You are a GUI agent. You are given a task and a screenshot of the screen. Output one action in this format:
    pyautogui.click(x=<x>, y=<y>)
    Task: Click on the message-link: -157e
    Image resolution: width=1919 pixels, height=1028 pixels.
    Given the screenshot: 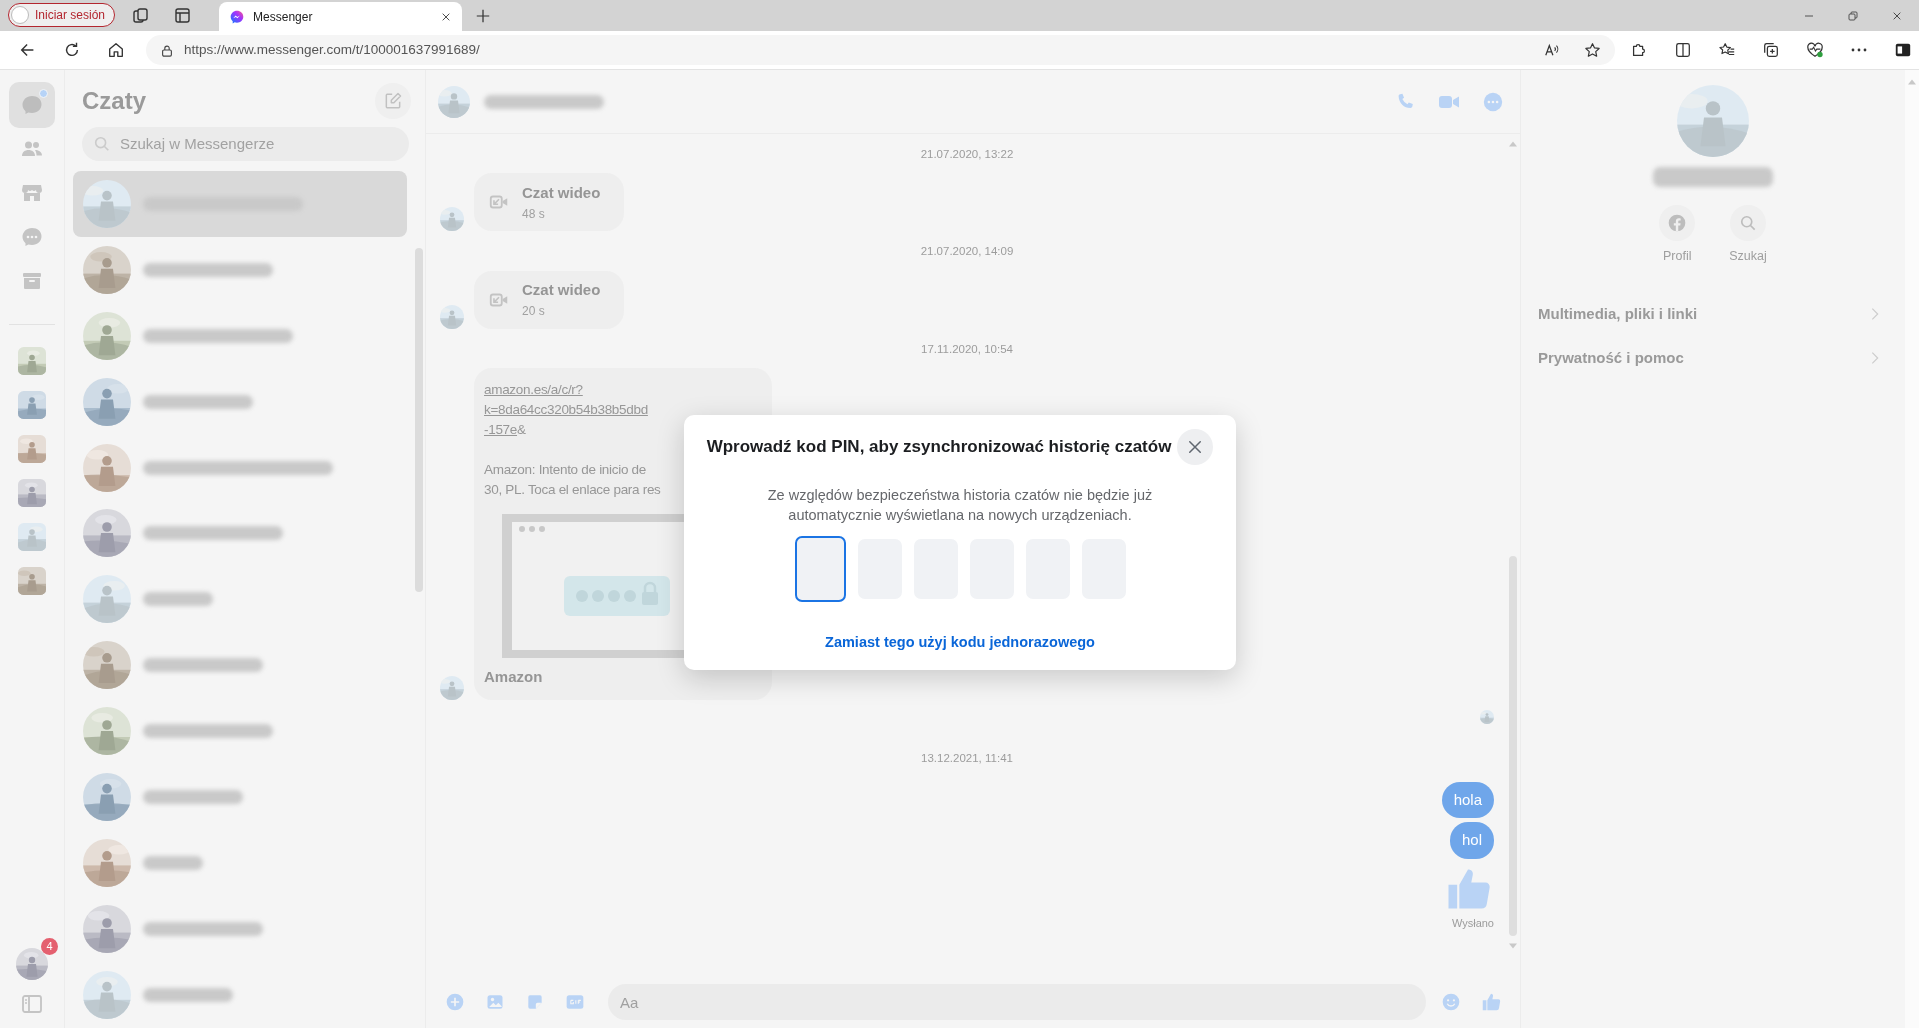 What is the action you would take?
    pyautogui.click(x=501, y=429)
    